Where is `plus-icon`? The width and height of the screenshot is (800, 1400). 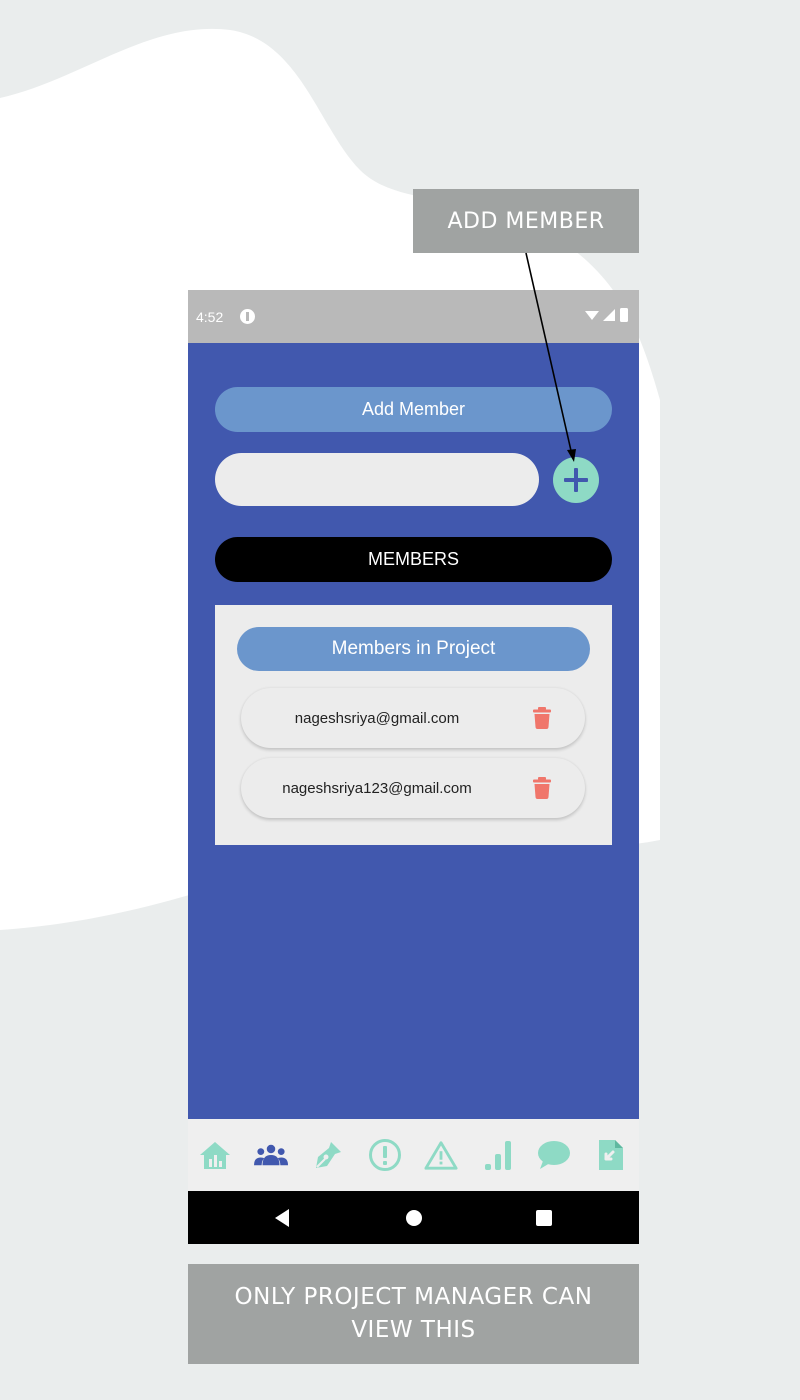 plus-icon is located at coordinates (576, 480).